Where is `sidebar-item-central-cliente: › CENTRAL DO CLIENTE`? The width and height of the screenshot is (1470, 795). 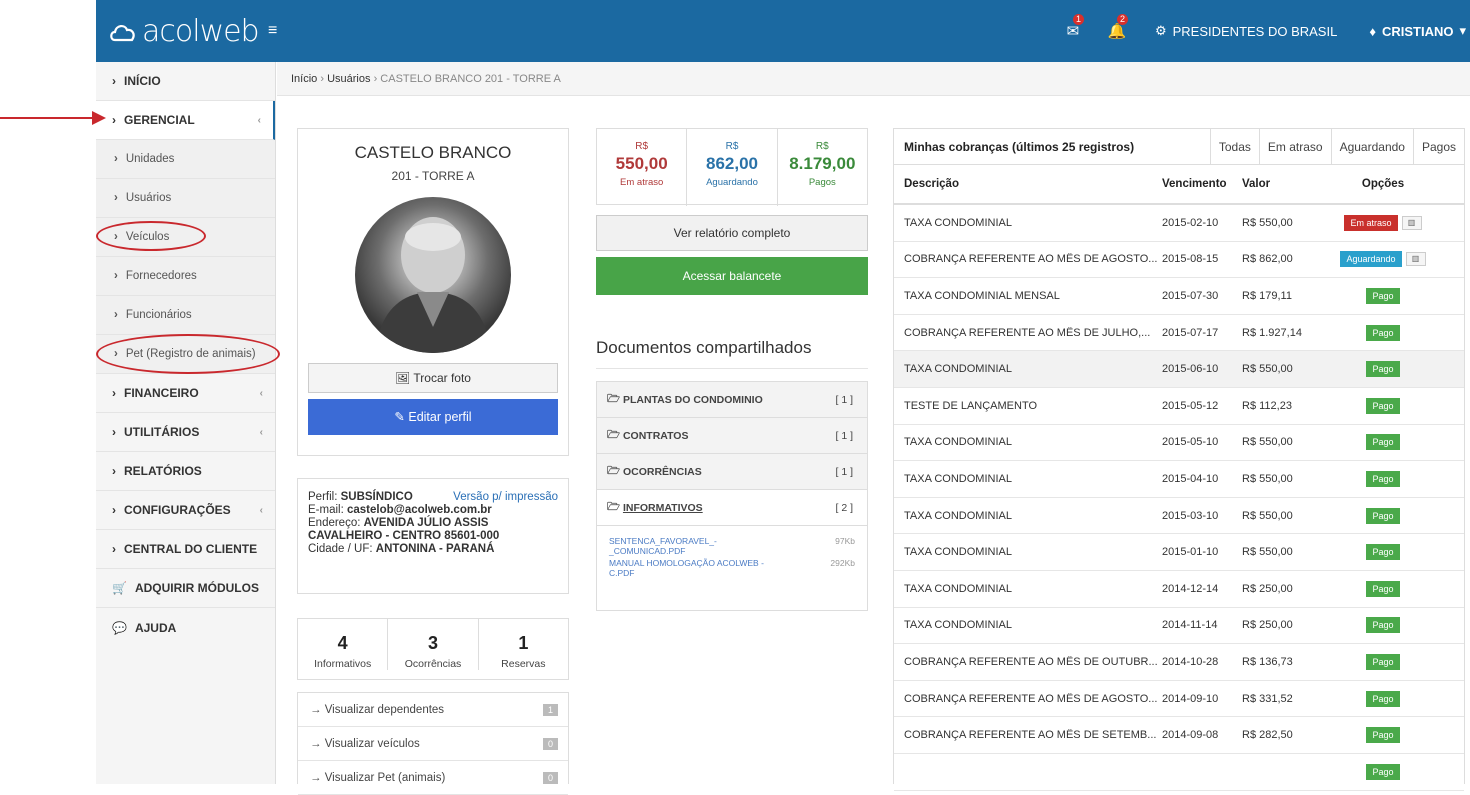 sidebar-item-central-cliente: › CENTRAL DO CLIENTE is located at coordinates (185, 549).